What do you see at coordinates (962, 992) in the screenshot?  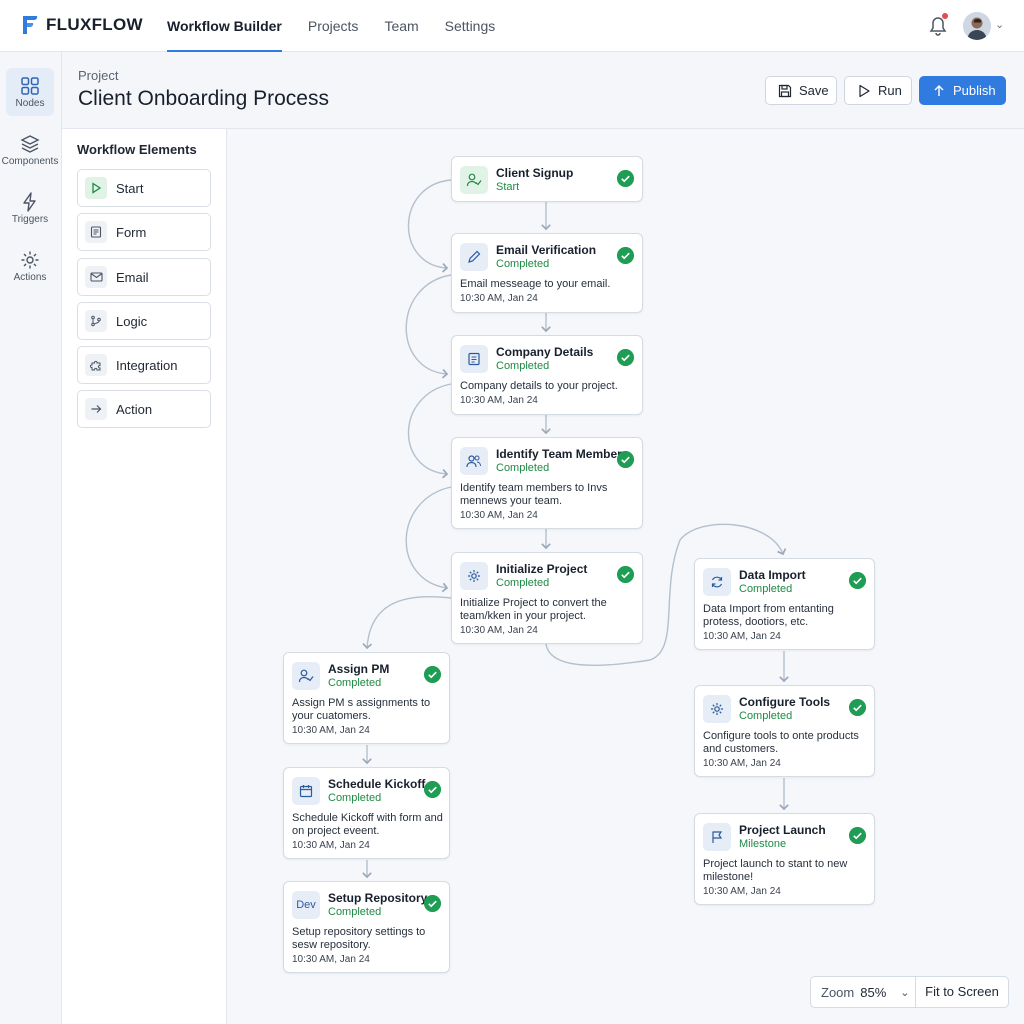 I see `fit-to-screen-button: Fit to Screen` at bounding box center [962, 992].